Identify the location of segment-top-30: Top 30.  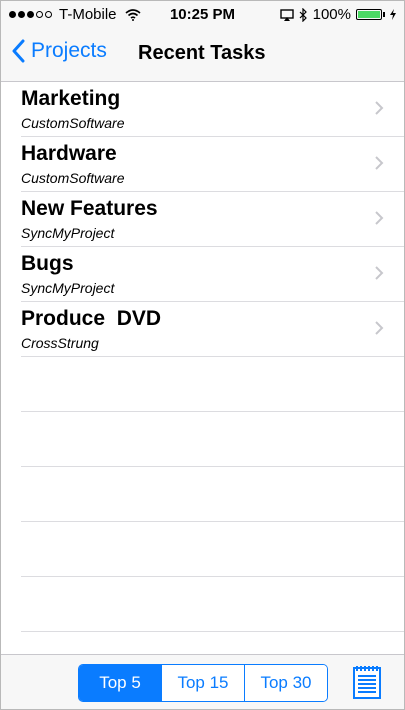
(285, 683).